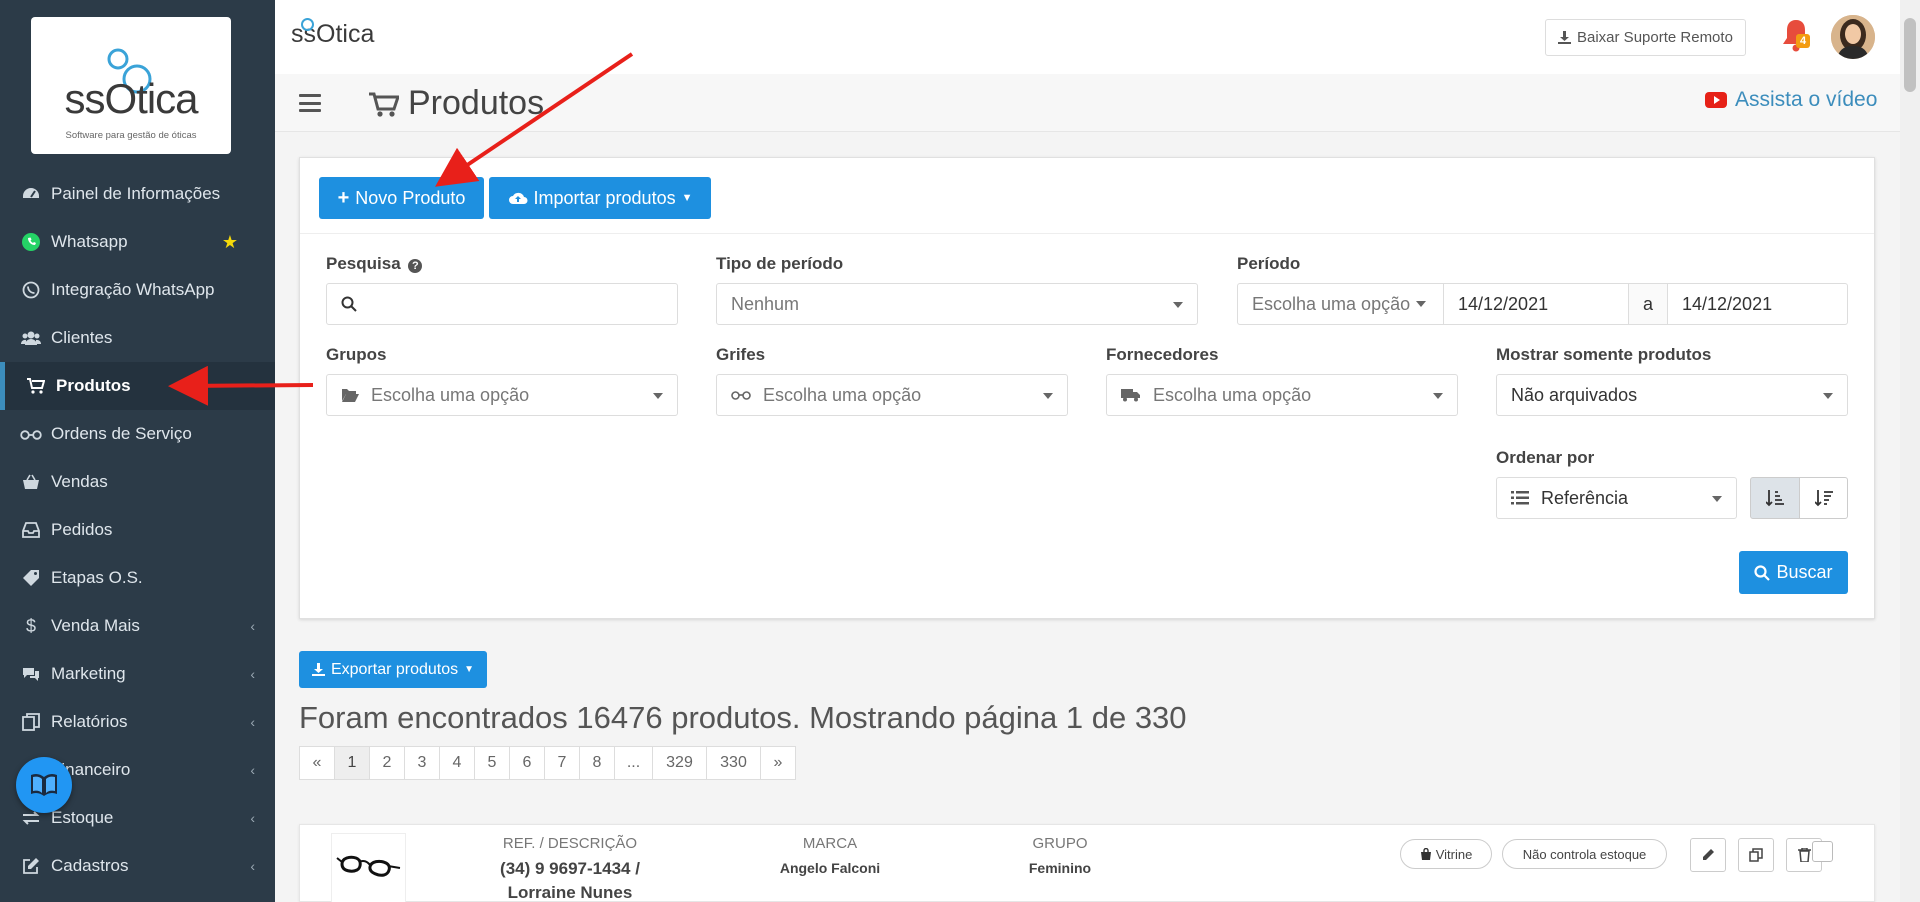 The width and height of the screenshot is (1920, 902). I want to click on star-icon: ★, so click(229, 241).